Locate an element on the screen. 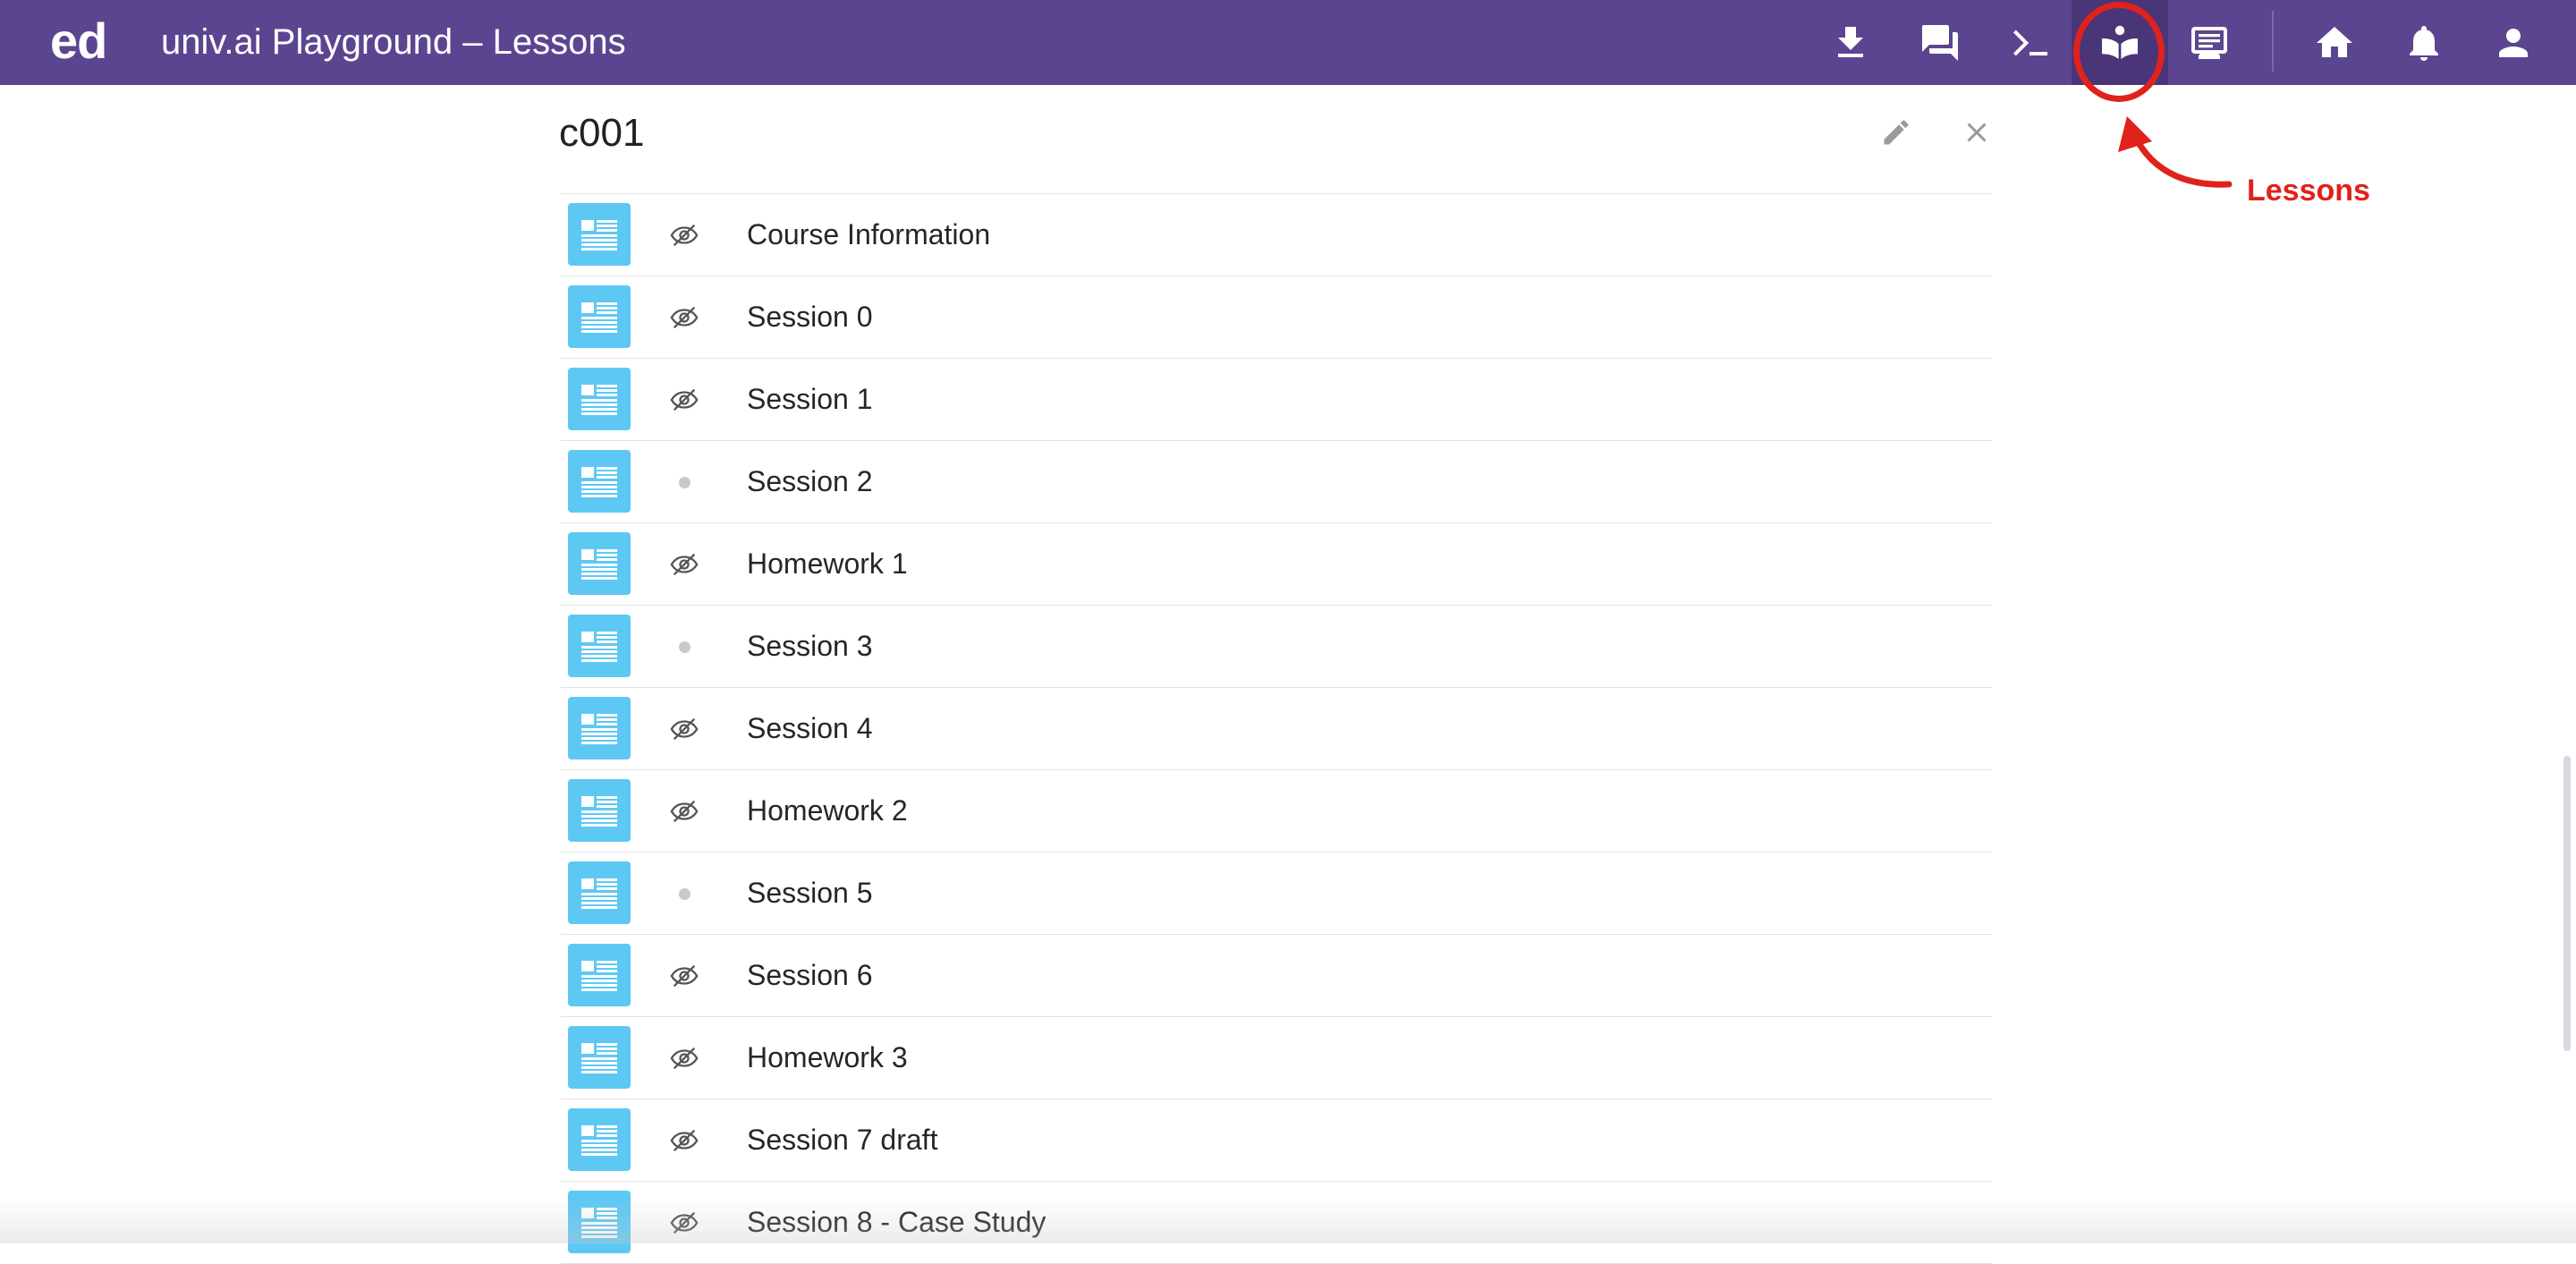 The height and width of the screenshot is (1264, 2576). lesson-title: Session 4 is located at coordinates (810, 728).